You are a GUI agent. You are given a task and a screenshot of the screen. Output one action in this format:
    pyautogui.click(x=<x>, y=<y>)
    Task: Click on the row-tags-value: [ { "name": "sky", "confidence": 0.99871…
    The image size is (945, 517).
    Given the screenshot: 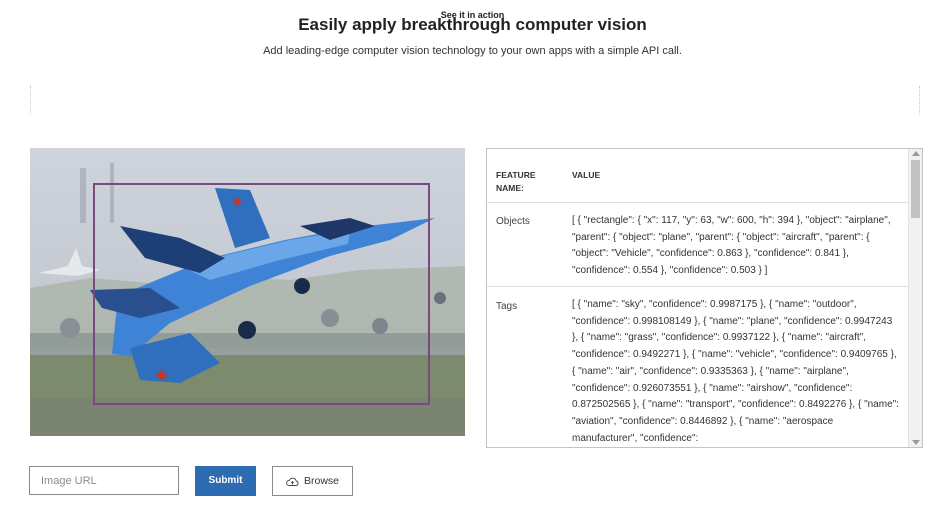 What is the action you would take?
    pyautogui.click(x=735, y=371)
    